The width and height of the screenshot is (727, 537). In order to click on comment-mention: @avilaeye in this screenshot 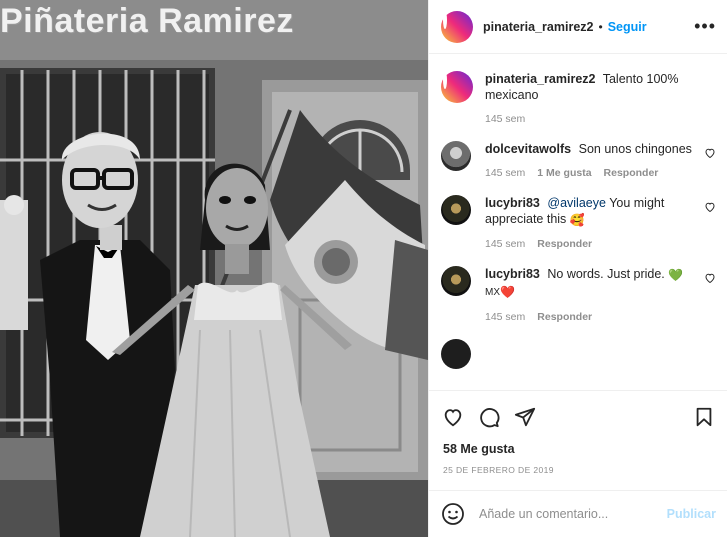, I will do `click(576, 203)`.